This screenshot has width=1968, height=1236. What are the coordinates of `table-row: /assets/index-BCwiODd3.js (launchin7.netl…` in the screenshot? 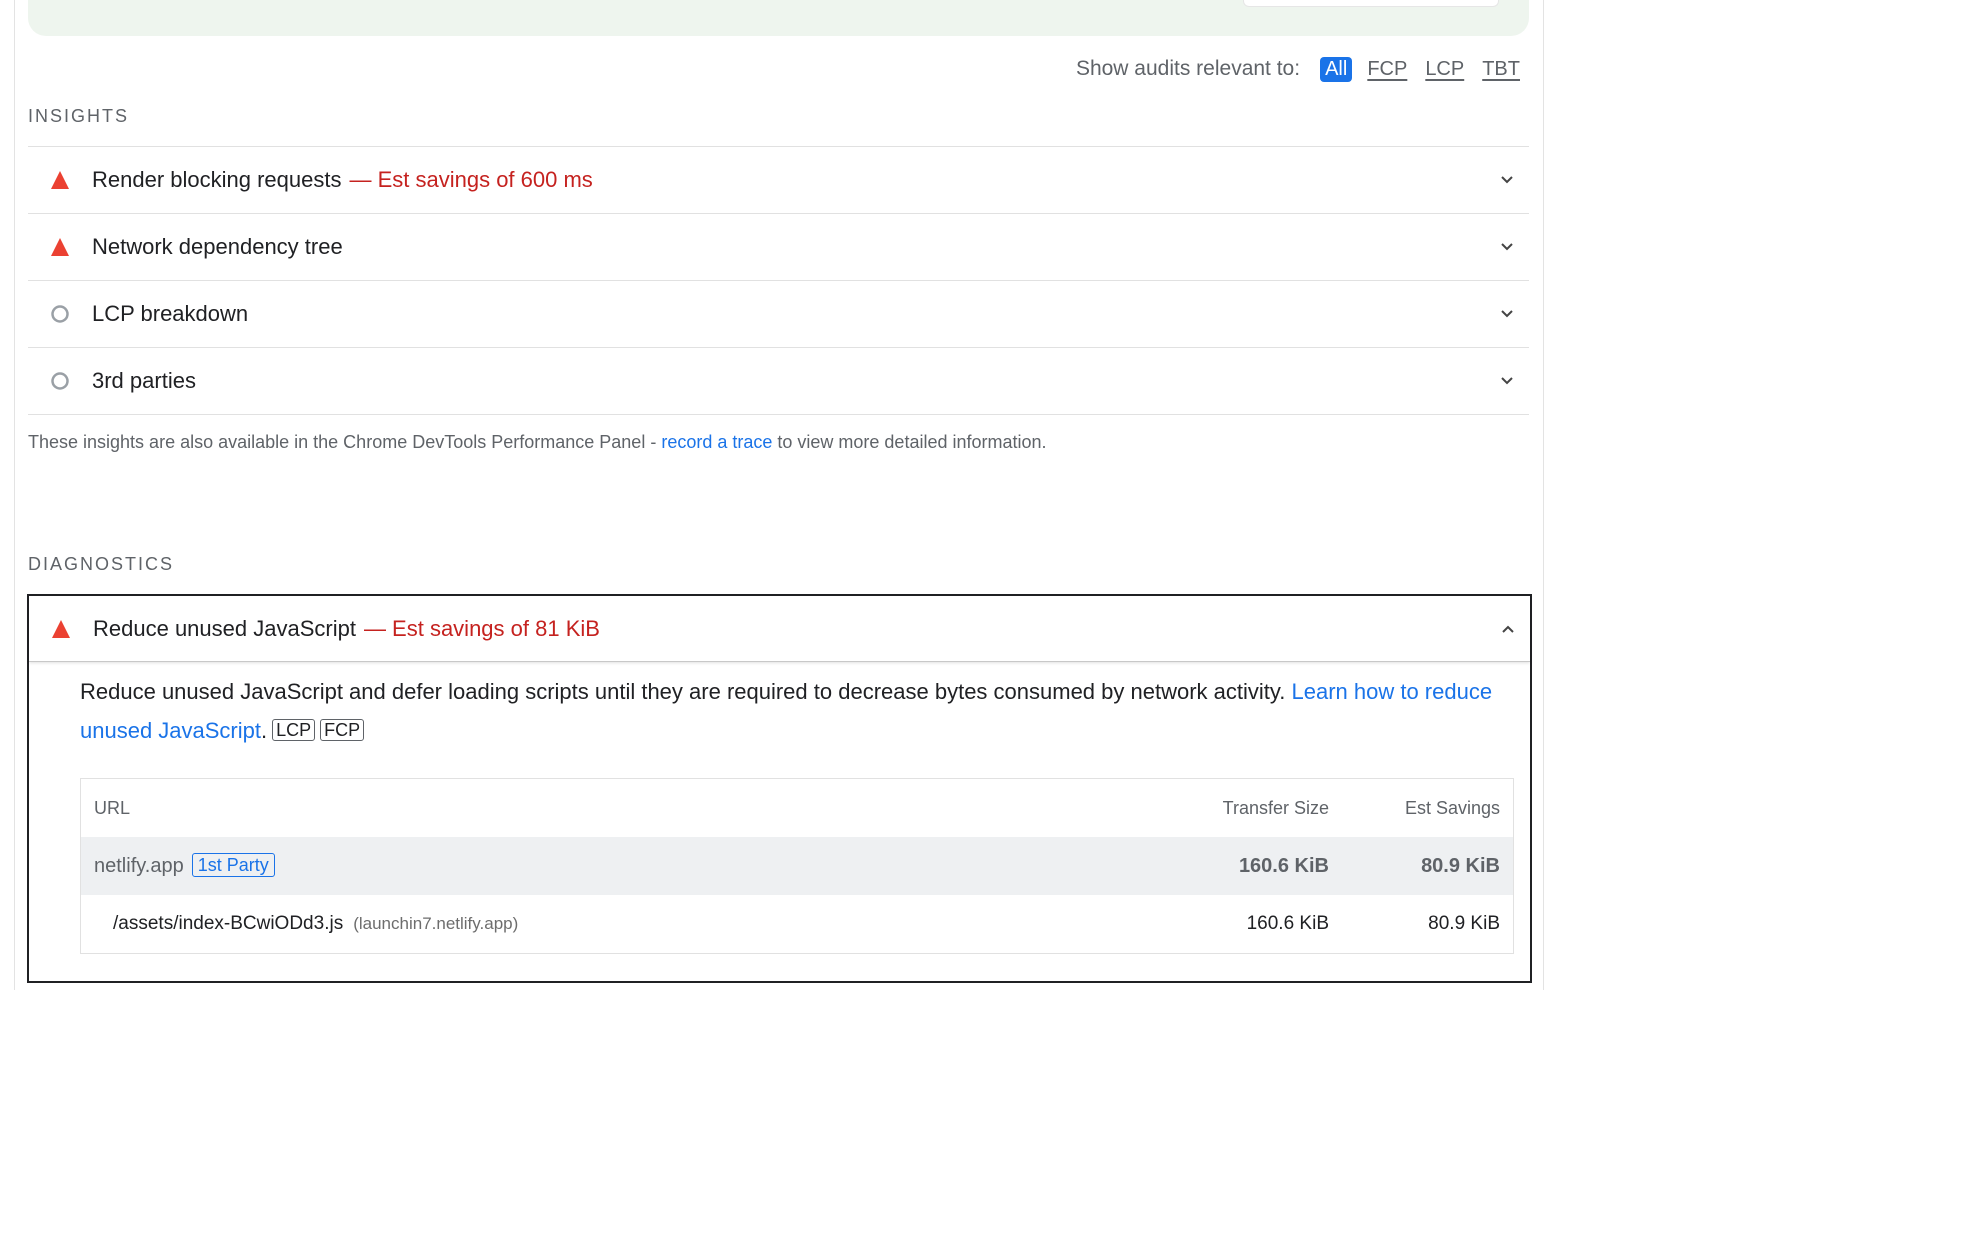 It's located at (797, 924).